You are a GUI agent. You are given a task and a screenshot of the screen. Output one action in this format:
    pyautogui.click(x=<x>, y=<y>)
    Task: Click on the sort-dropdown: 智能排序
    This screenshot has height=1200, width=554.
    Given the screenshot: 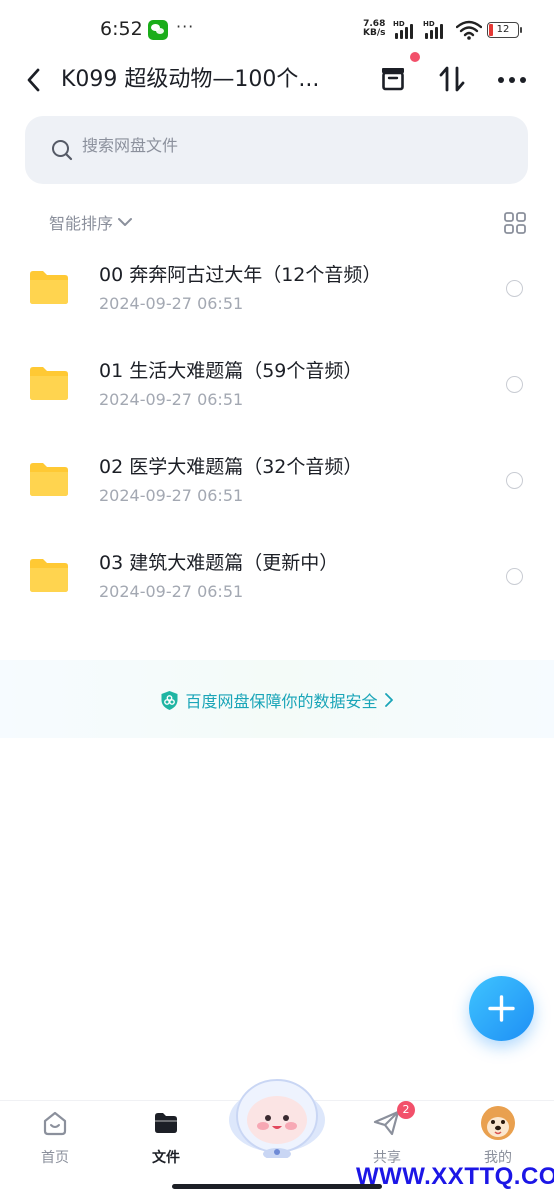 What is the action you would take?
    pyautogui.click(x=91, y=222)
    